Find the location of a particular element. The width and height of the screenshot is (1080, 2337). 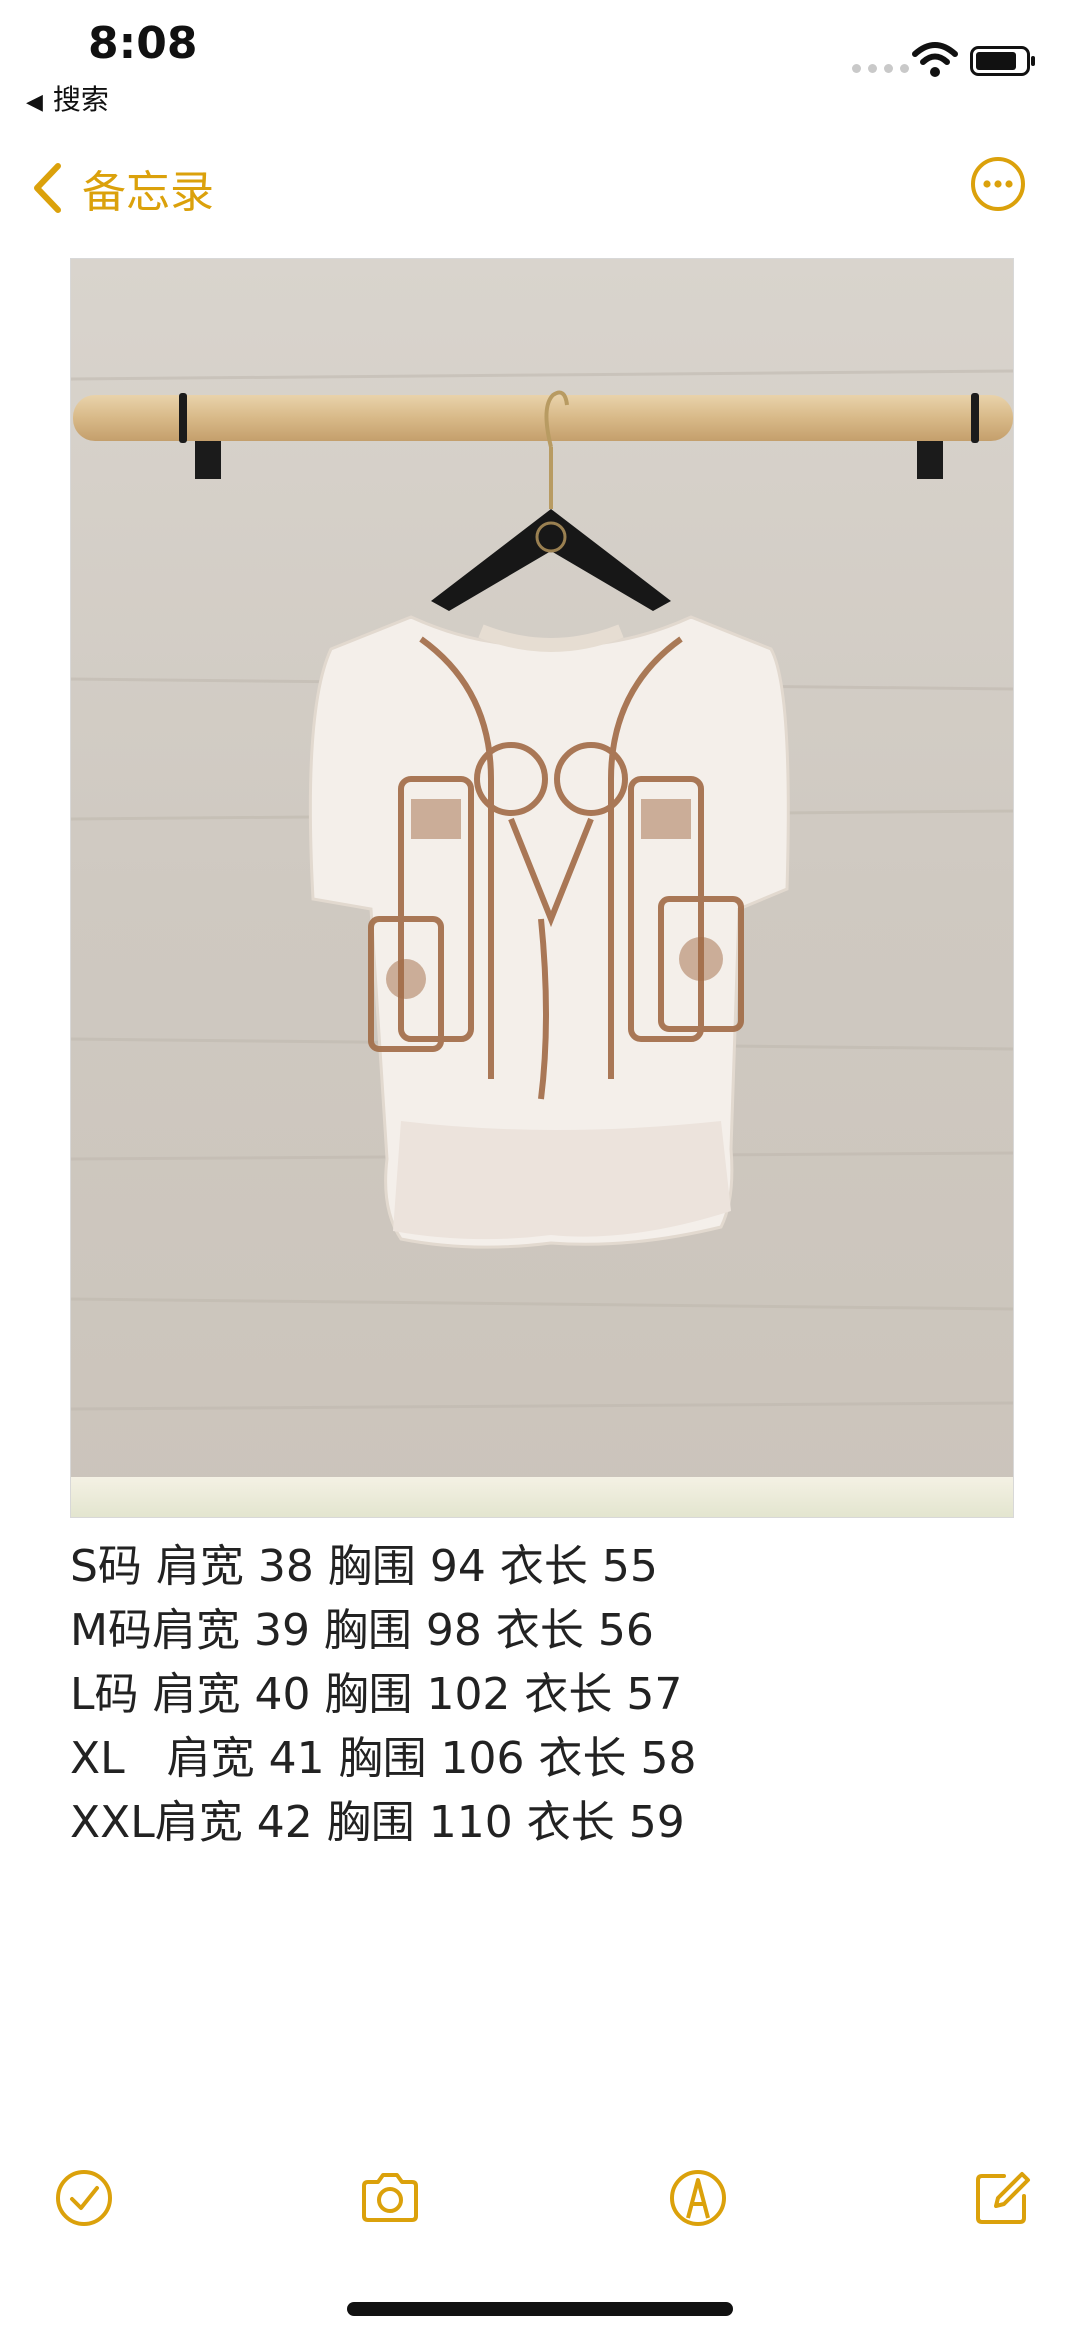

camera-icon is located at coordinates (390, 2197).